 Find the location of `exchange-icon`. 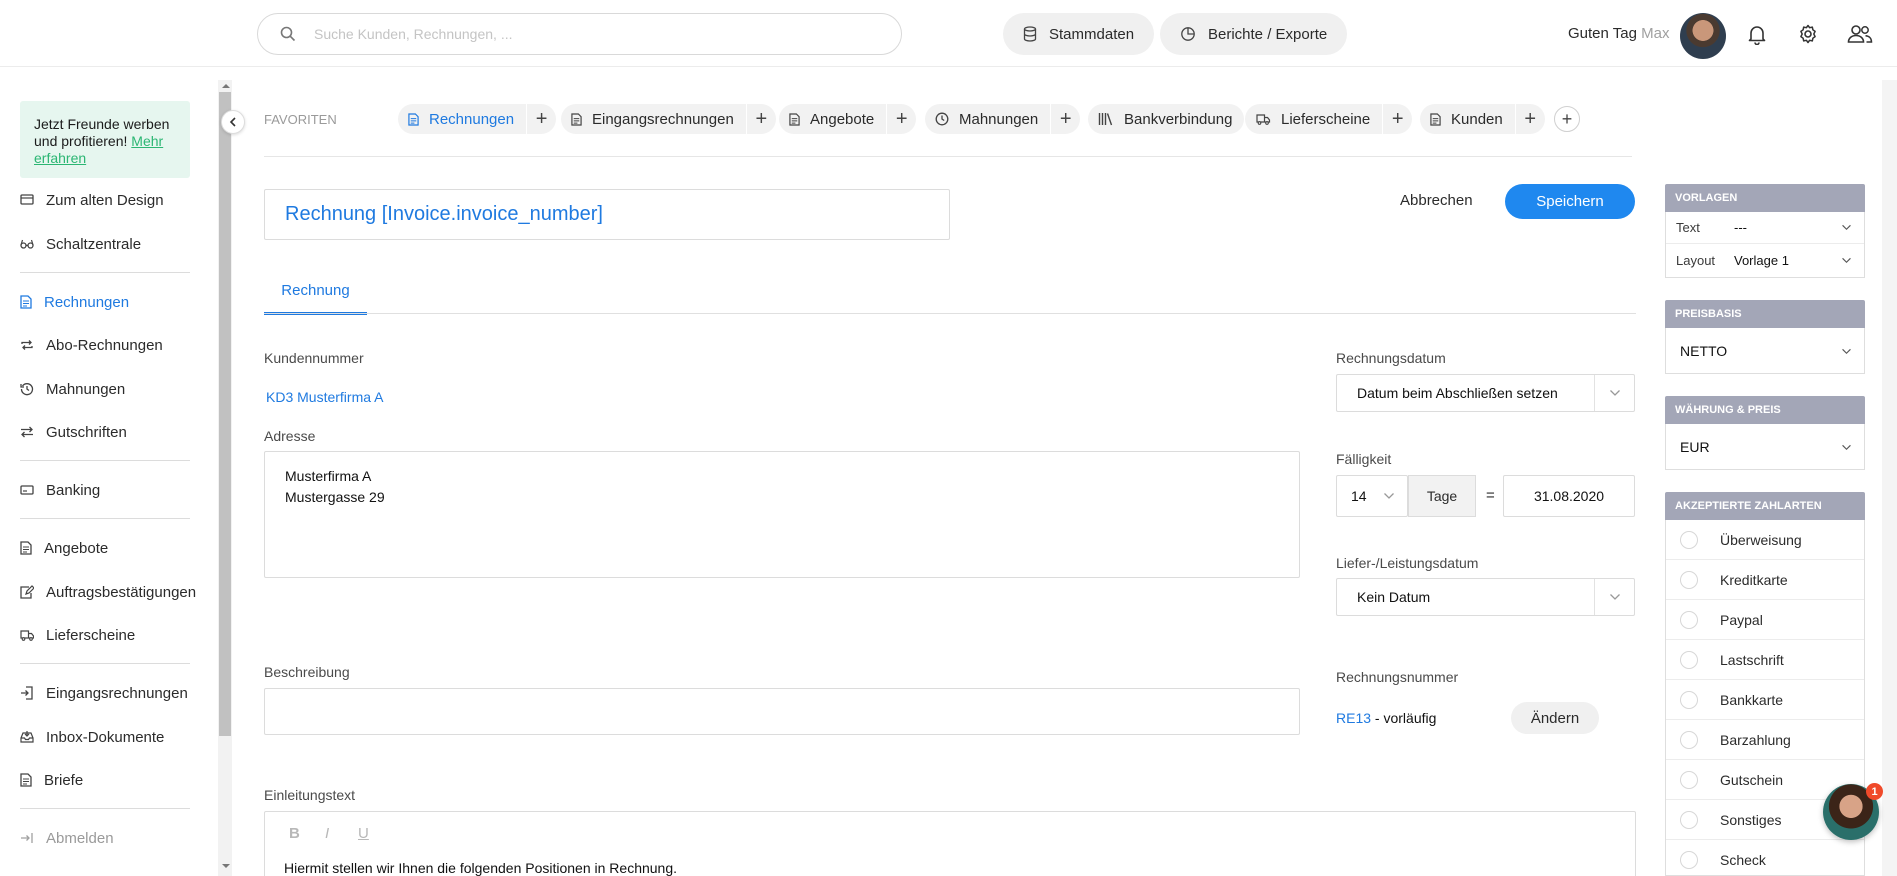

exchange-icon is located at coordinates (33, 432).